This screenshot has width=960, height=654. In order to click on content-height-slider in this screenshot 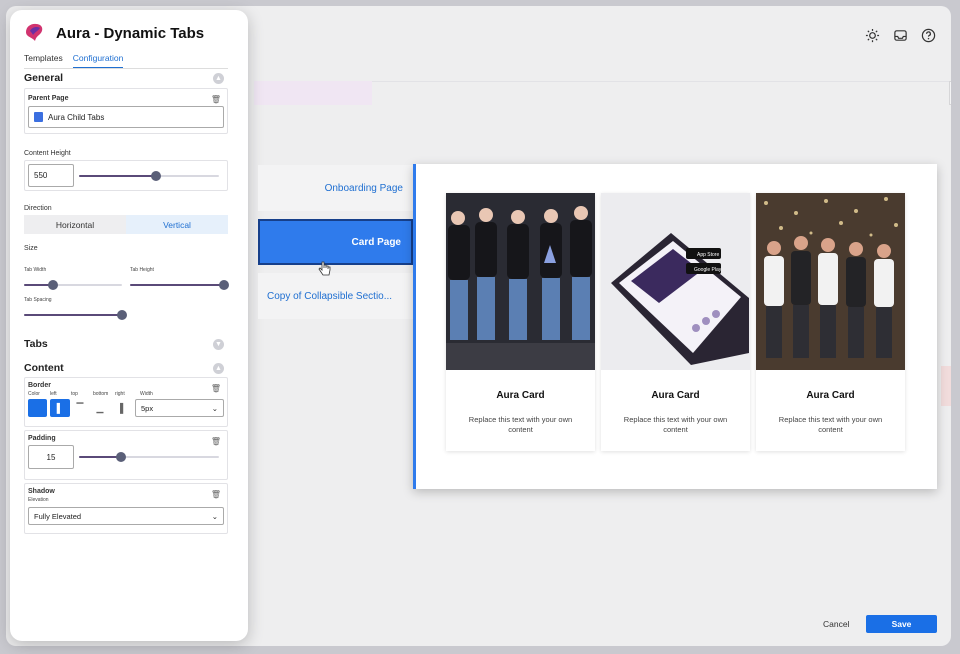, I will do `click(149, 175)`.